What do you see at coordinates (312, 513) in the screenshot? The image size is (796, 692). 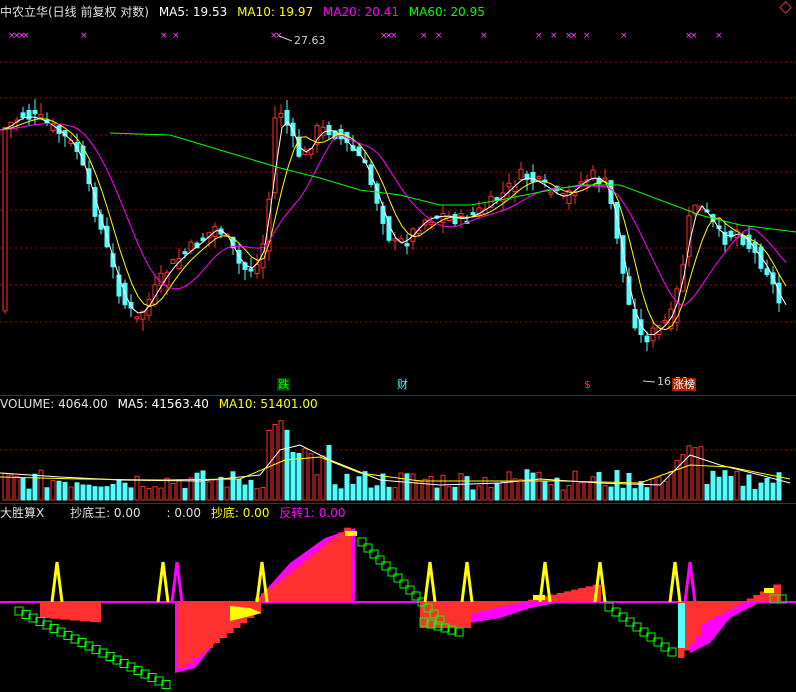 I see `indicator-reversal: 反转1: 0.00` at bounding box center [312, 513].